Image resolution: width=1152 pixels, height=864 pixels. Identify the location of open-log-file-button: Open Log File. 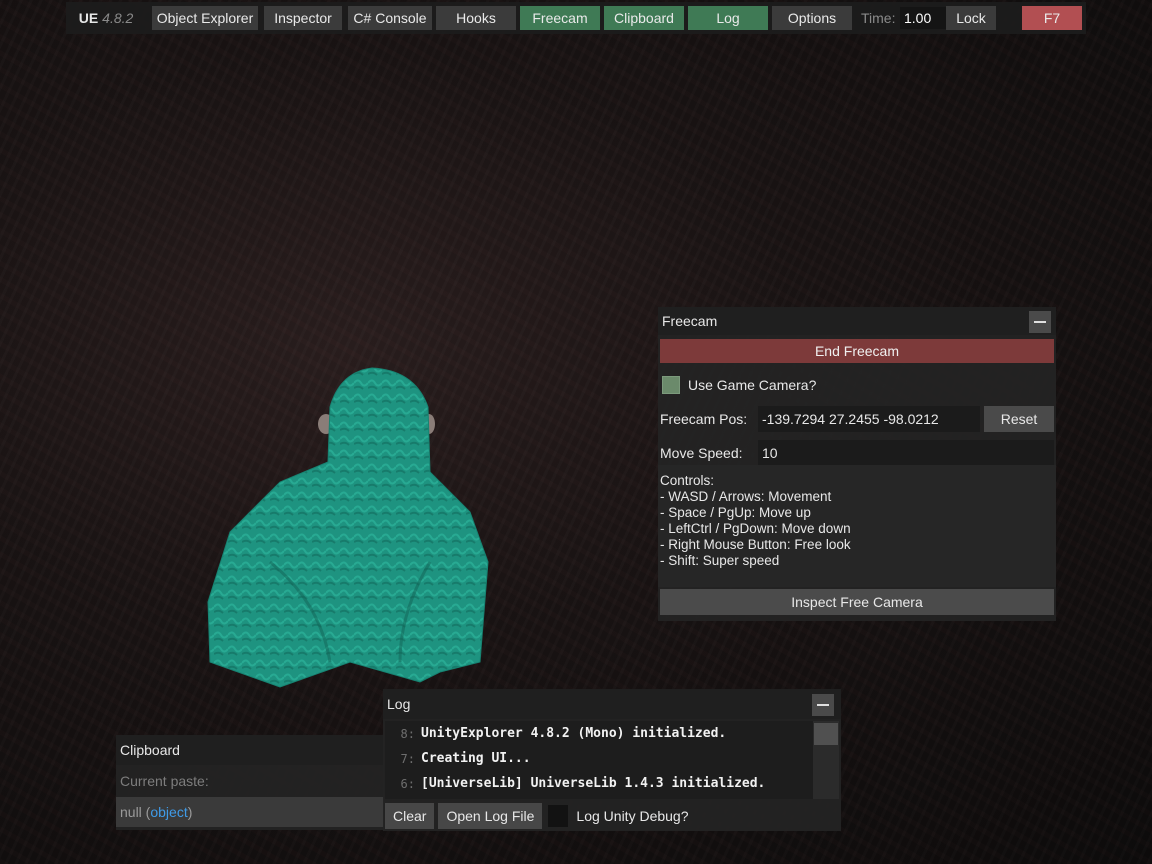
(490, 816).